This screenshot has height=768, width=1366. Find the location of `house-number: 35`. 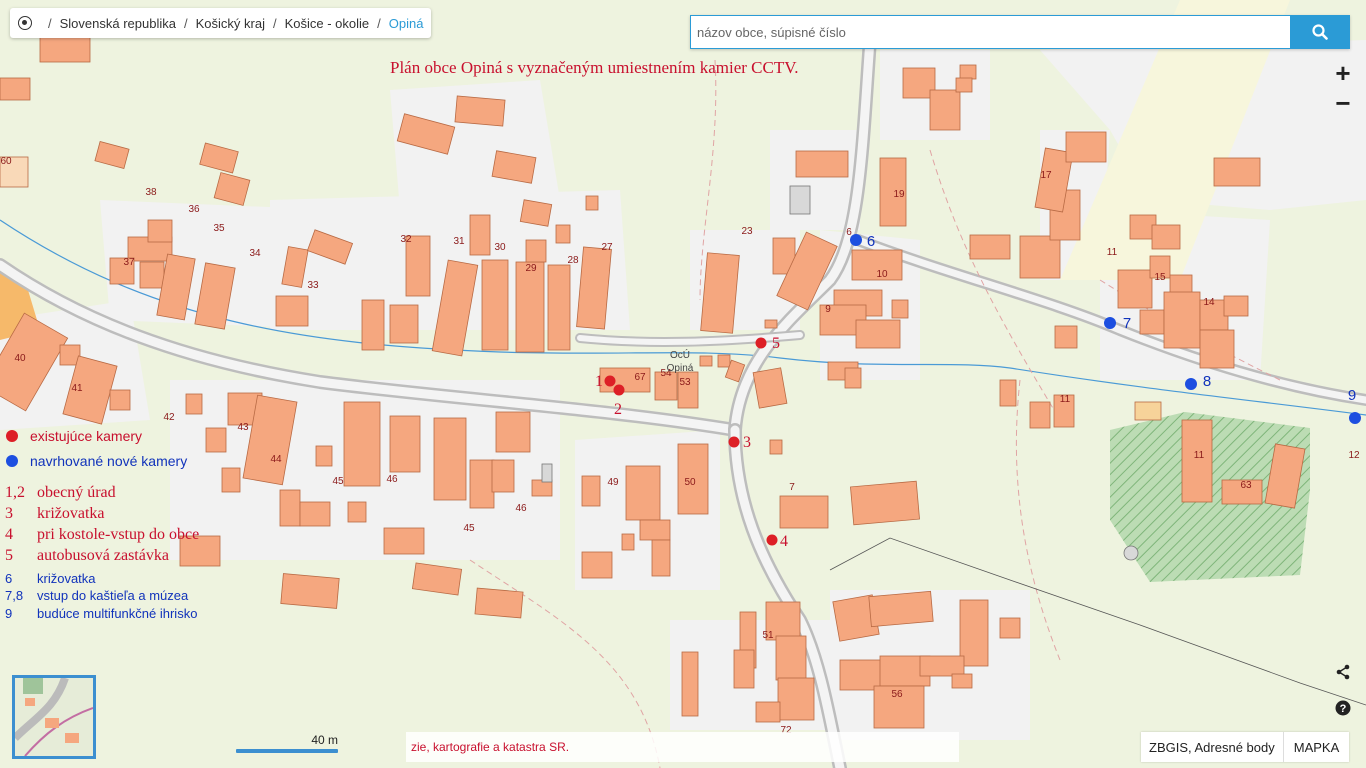

house-number: 35 is located at coordinates (219, 228).